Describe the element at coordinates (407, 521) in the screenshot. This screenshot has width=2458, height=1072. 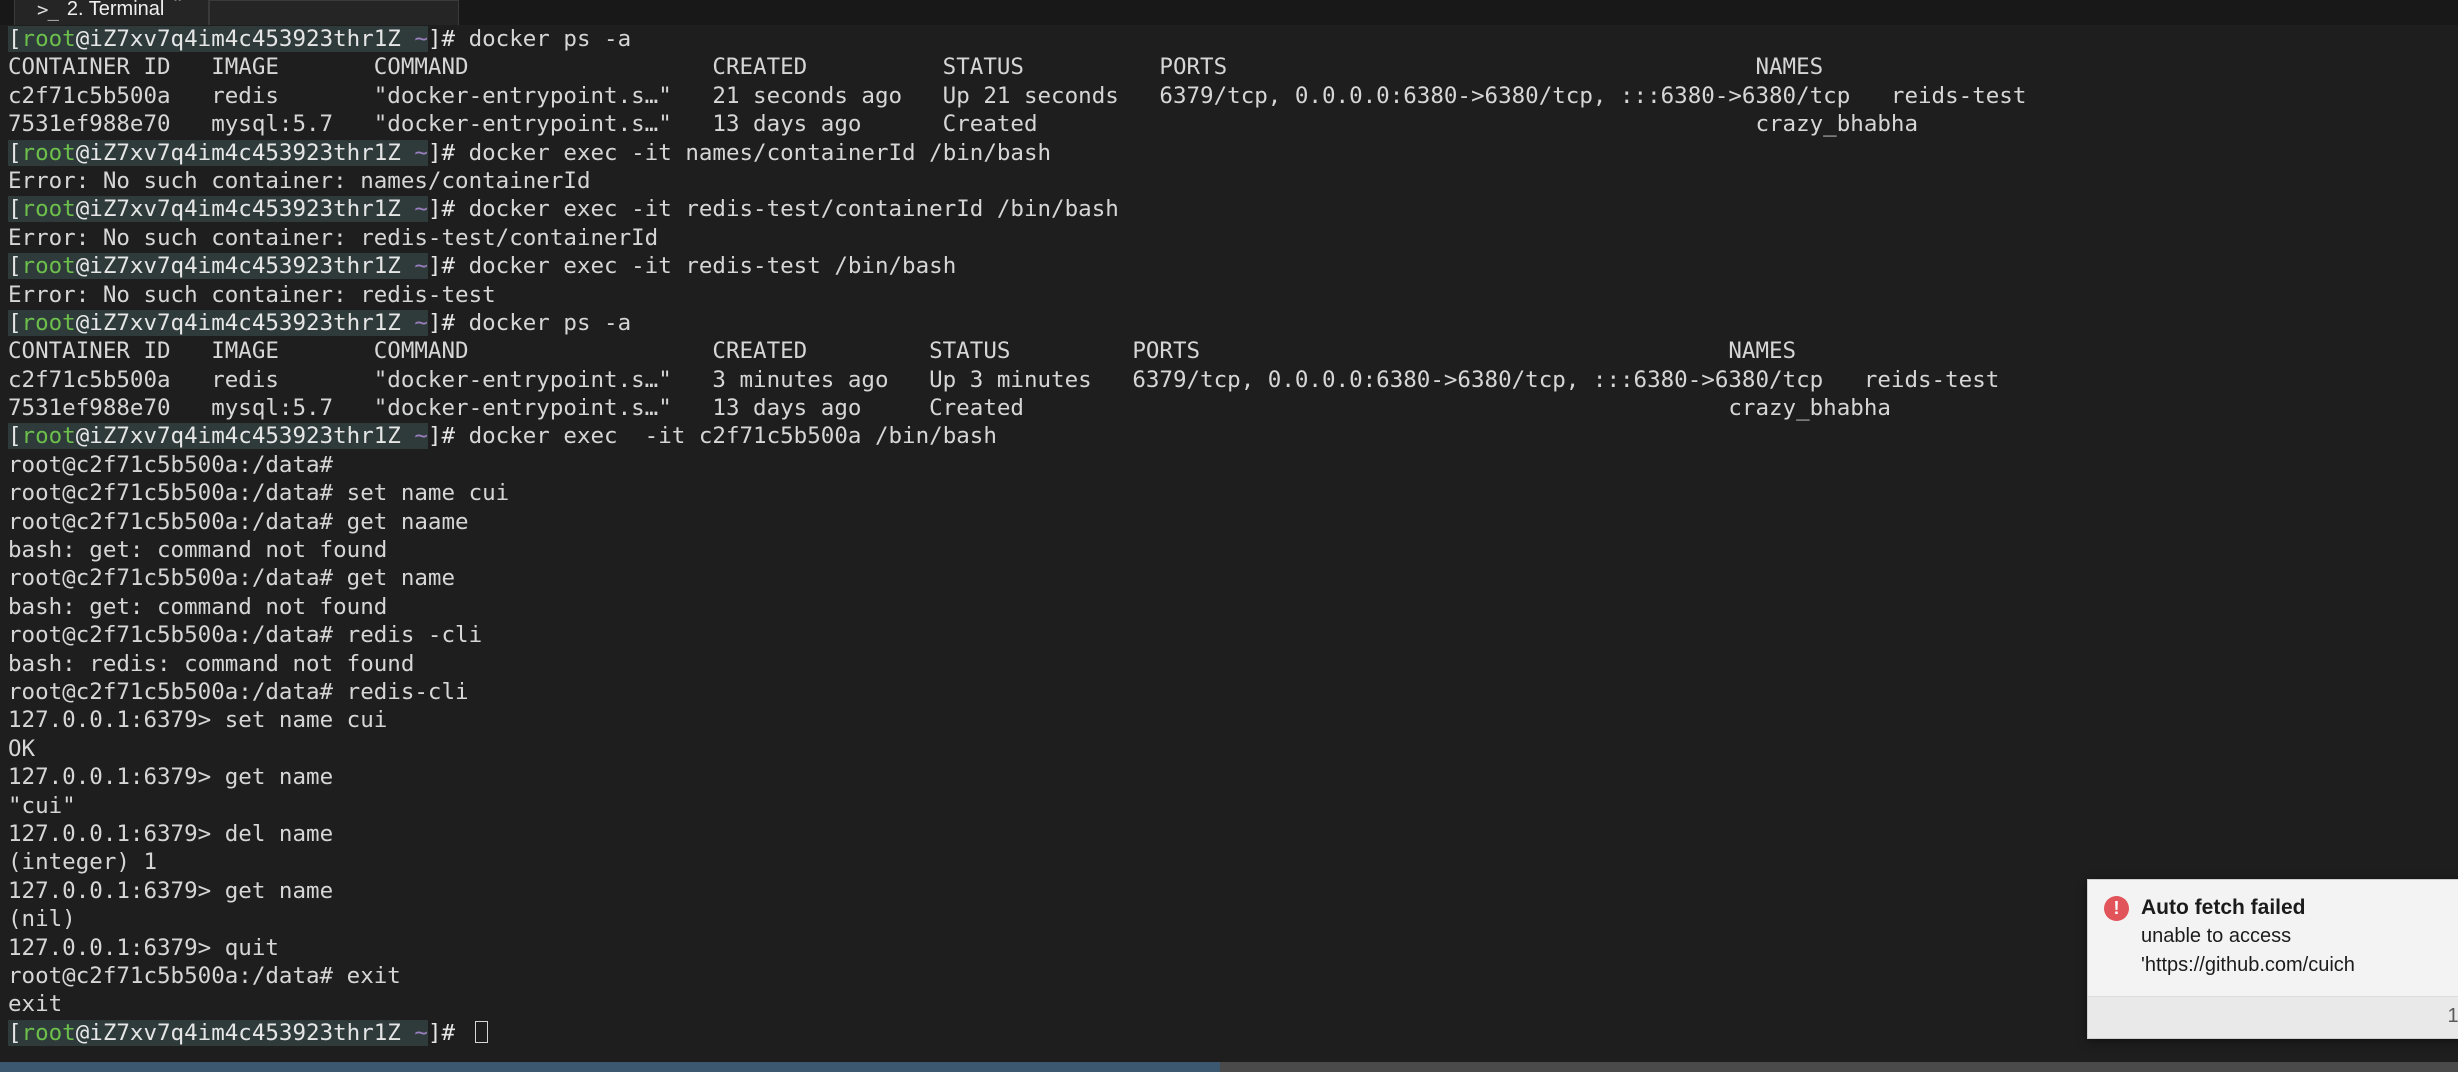
I see `terminal-command: get naame` at that location.